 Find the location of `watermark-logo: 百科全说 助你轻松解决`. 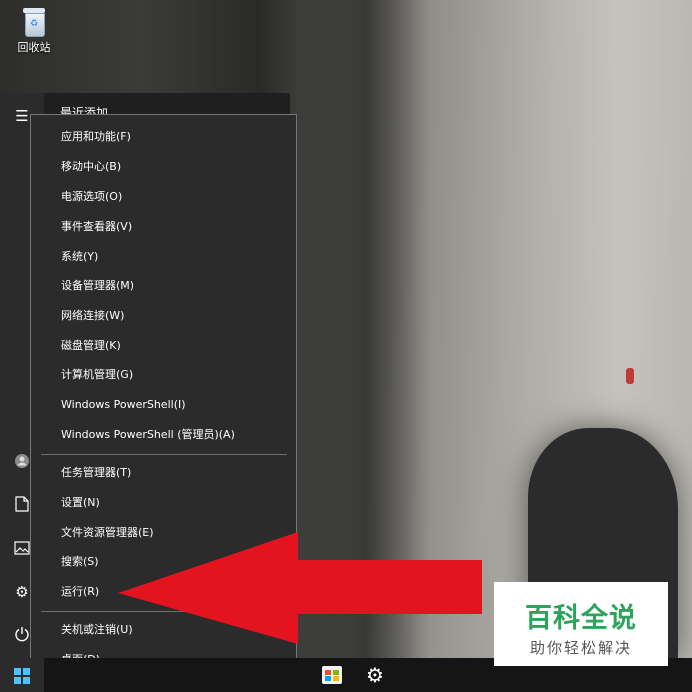

watermark-logo: 百科全说 助你轻松解决 is located at coordinates (581, 624).